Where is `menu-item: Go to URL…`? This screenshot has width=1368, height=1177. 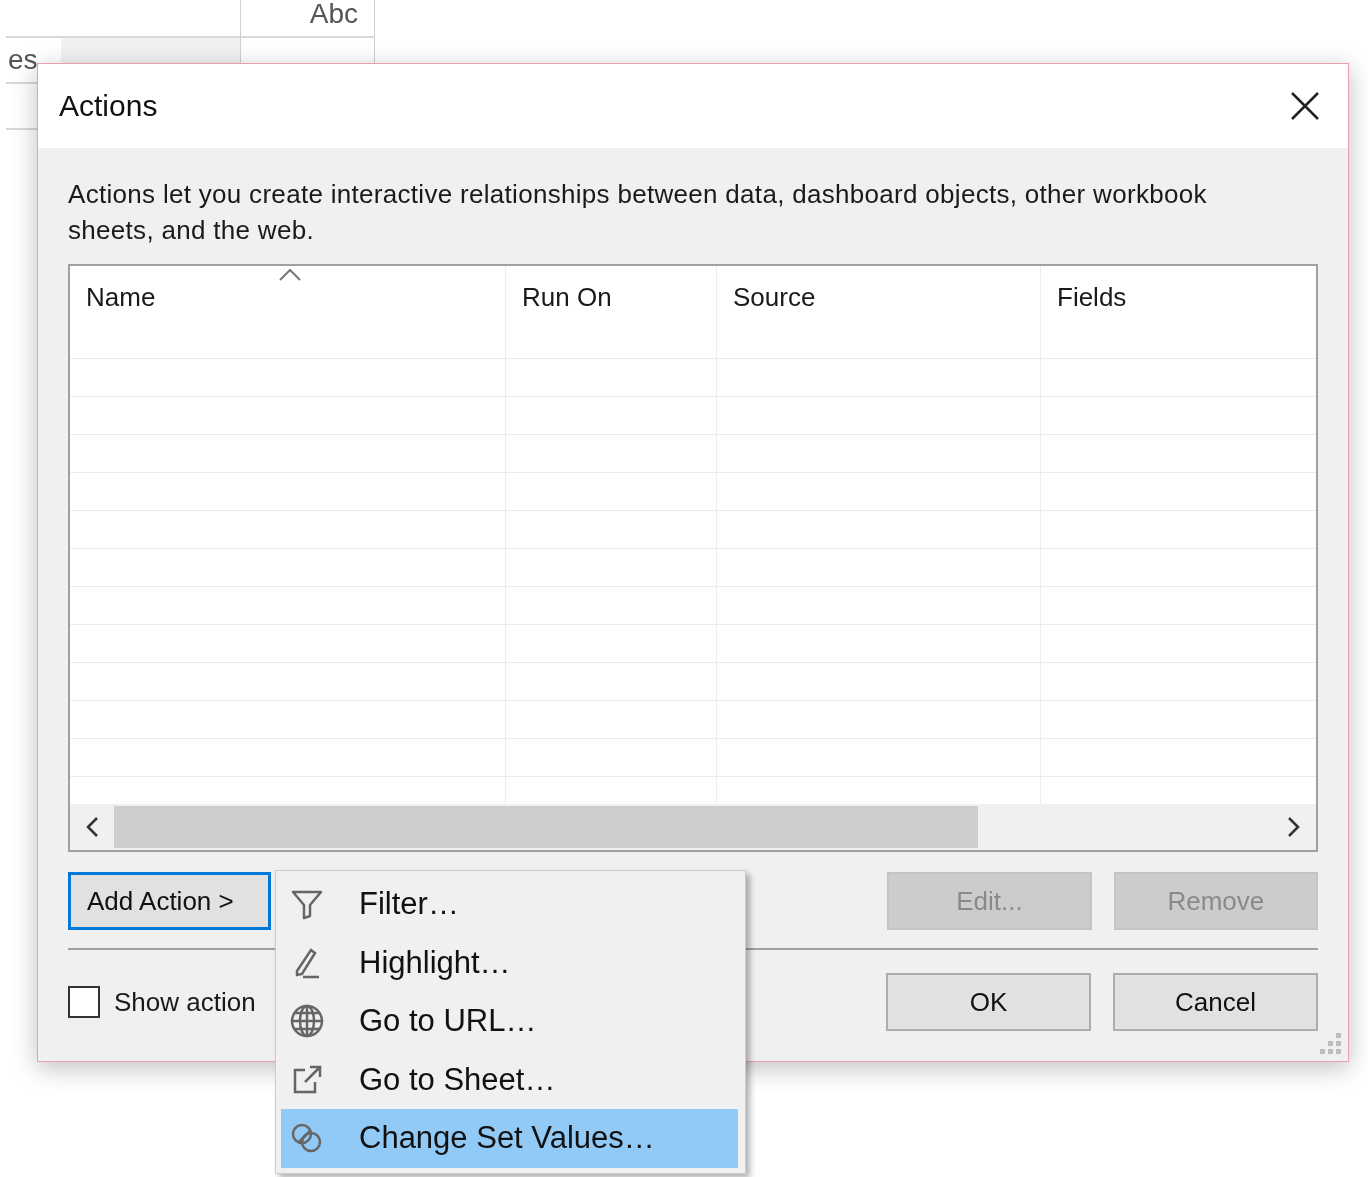
menu-item: Go to URL… is located at coordinates (509, 1021).